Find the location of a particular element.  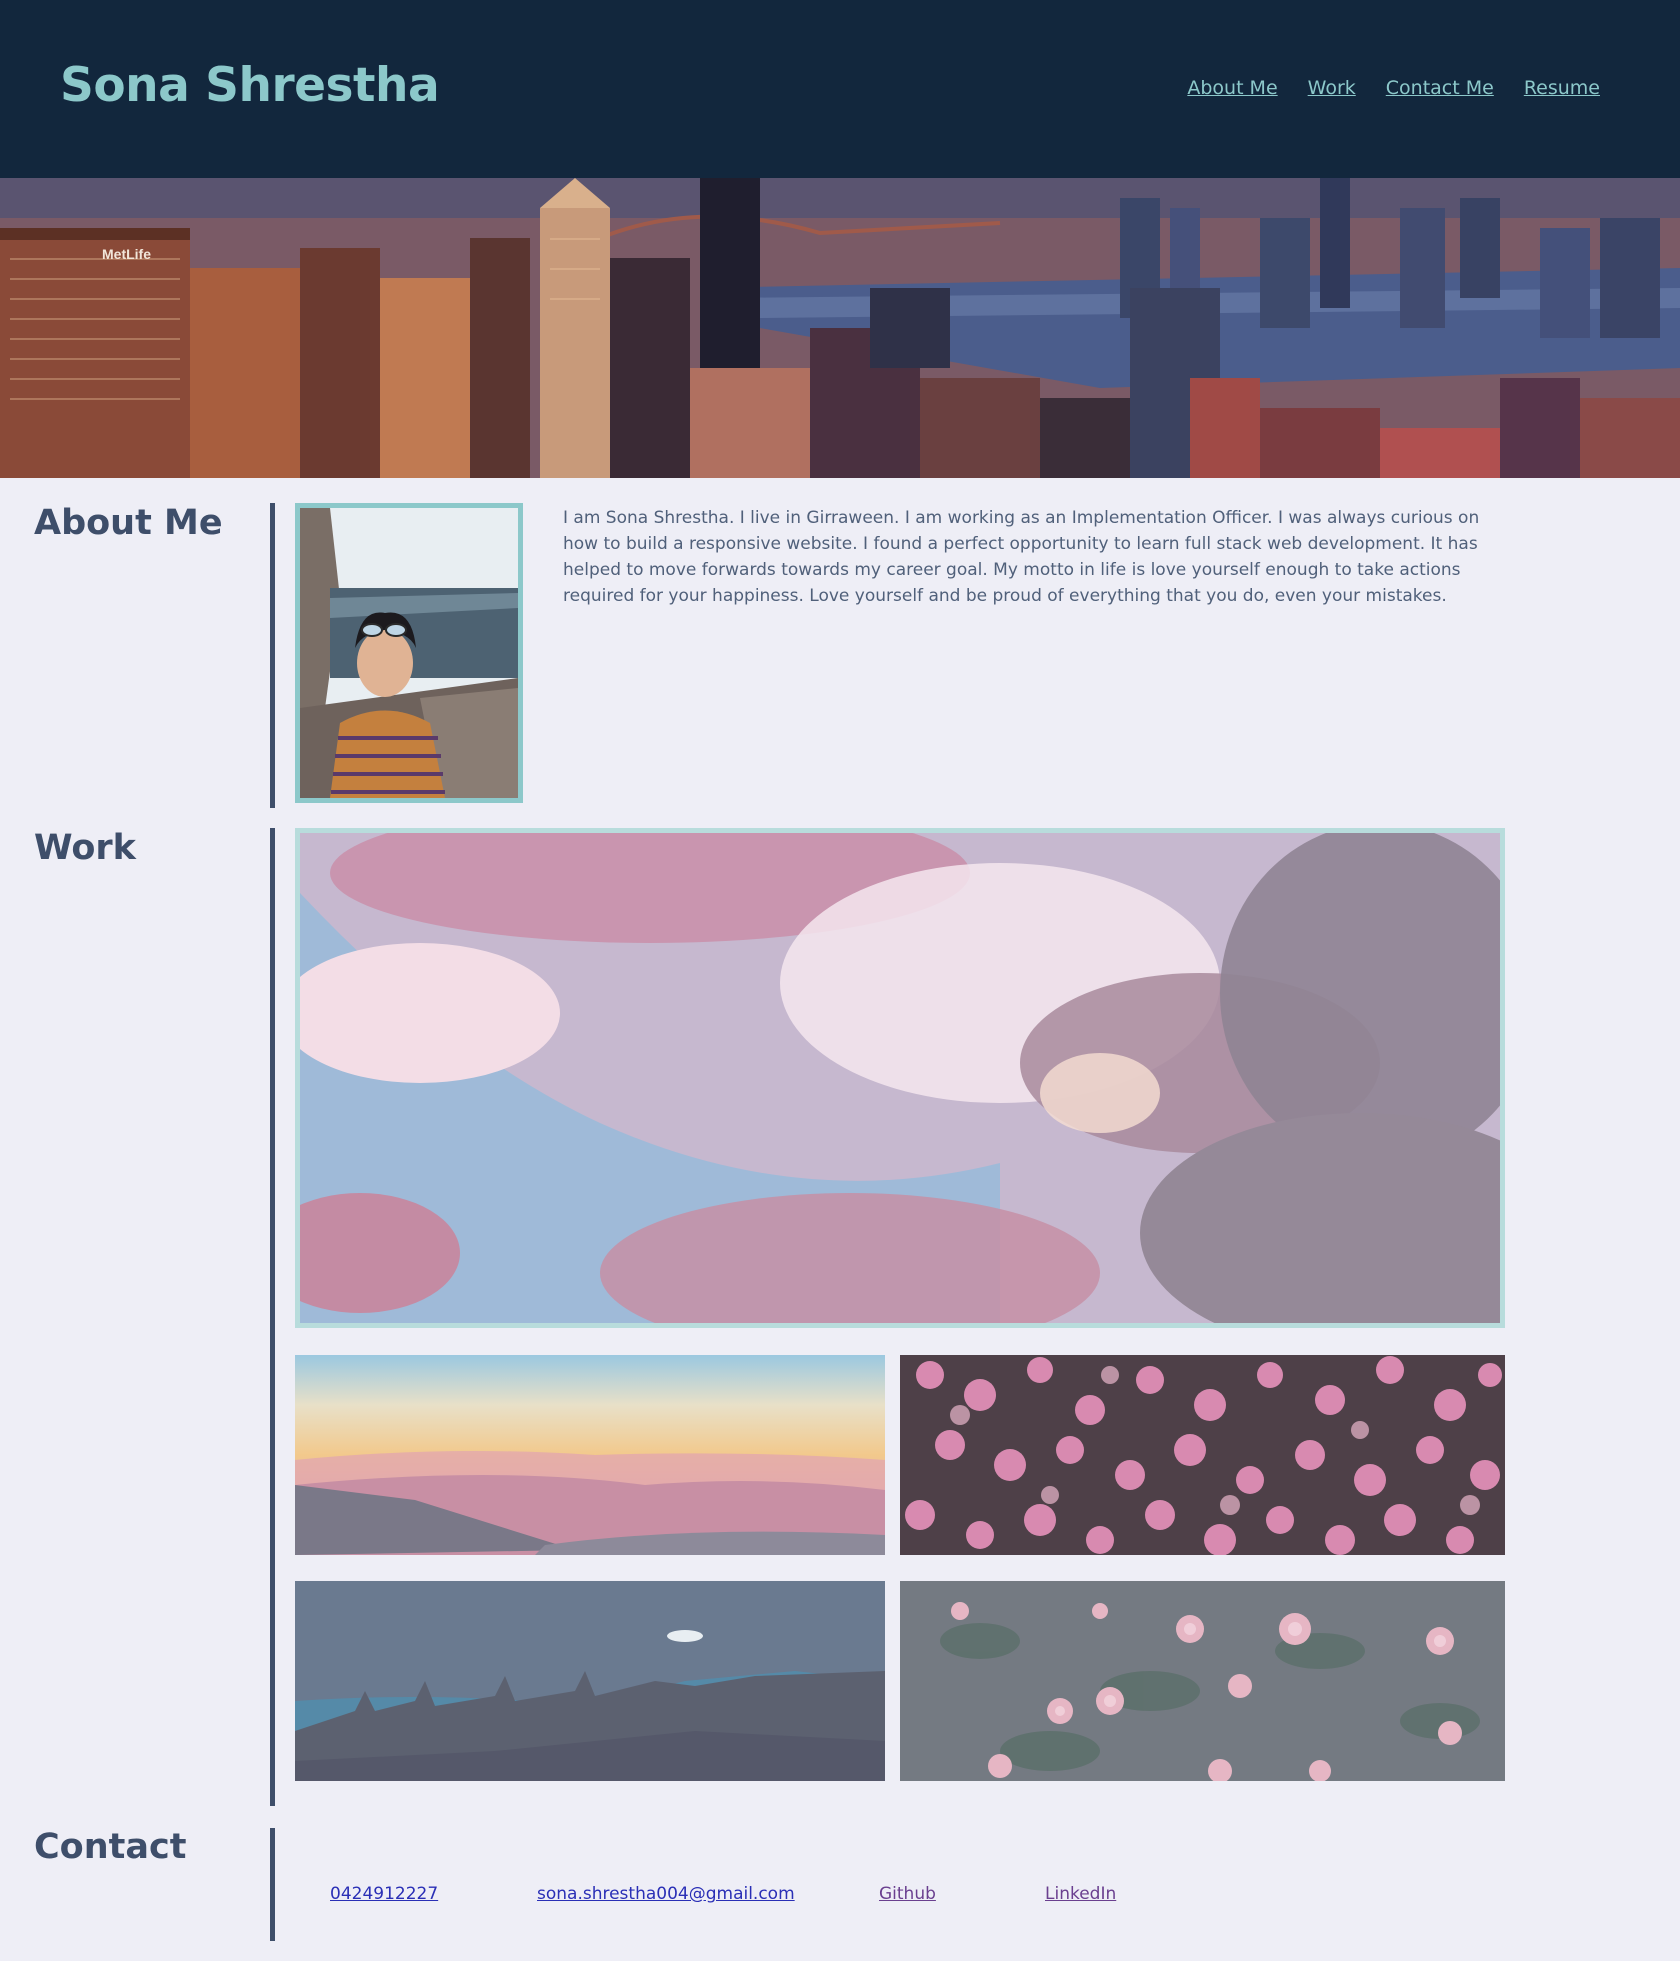

nav-work-link: Work is located at coordinates (1332, 88).